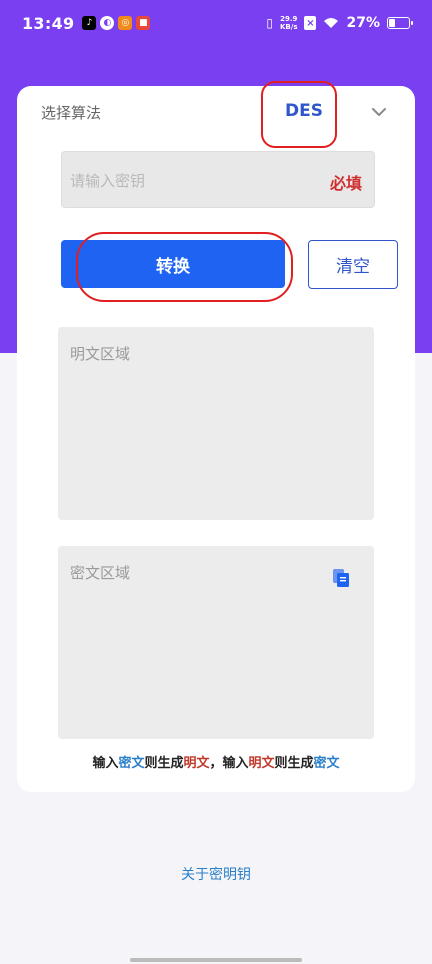  Describe the element at coordinates (269, 23) in the screenshot. I see `vibrate-icon: ▯` at that location.